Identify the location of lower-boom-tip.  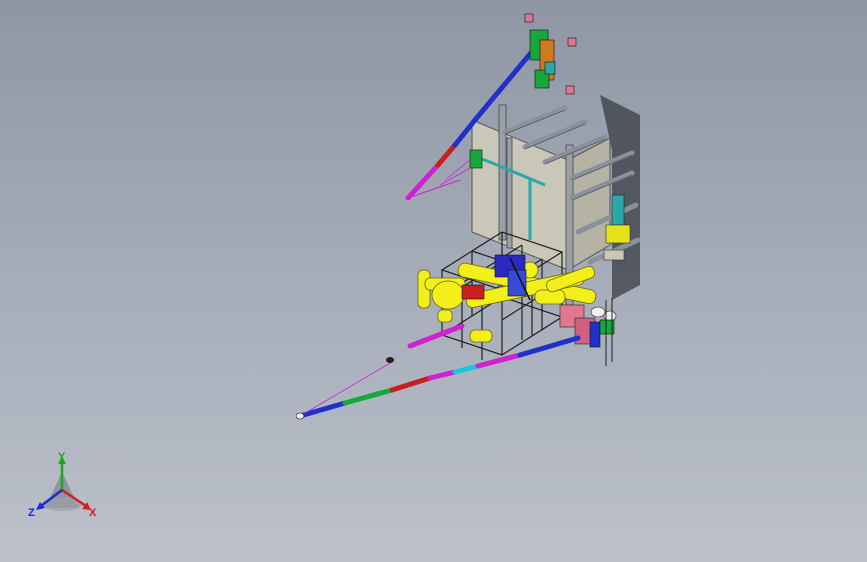
(300, 416).